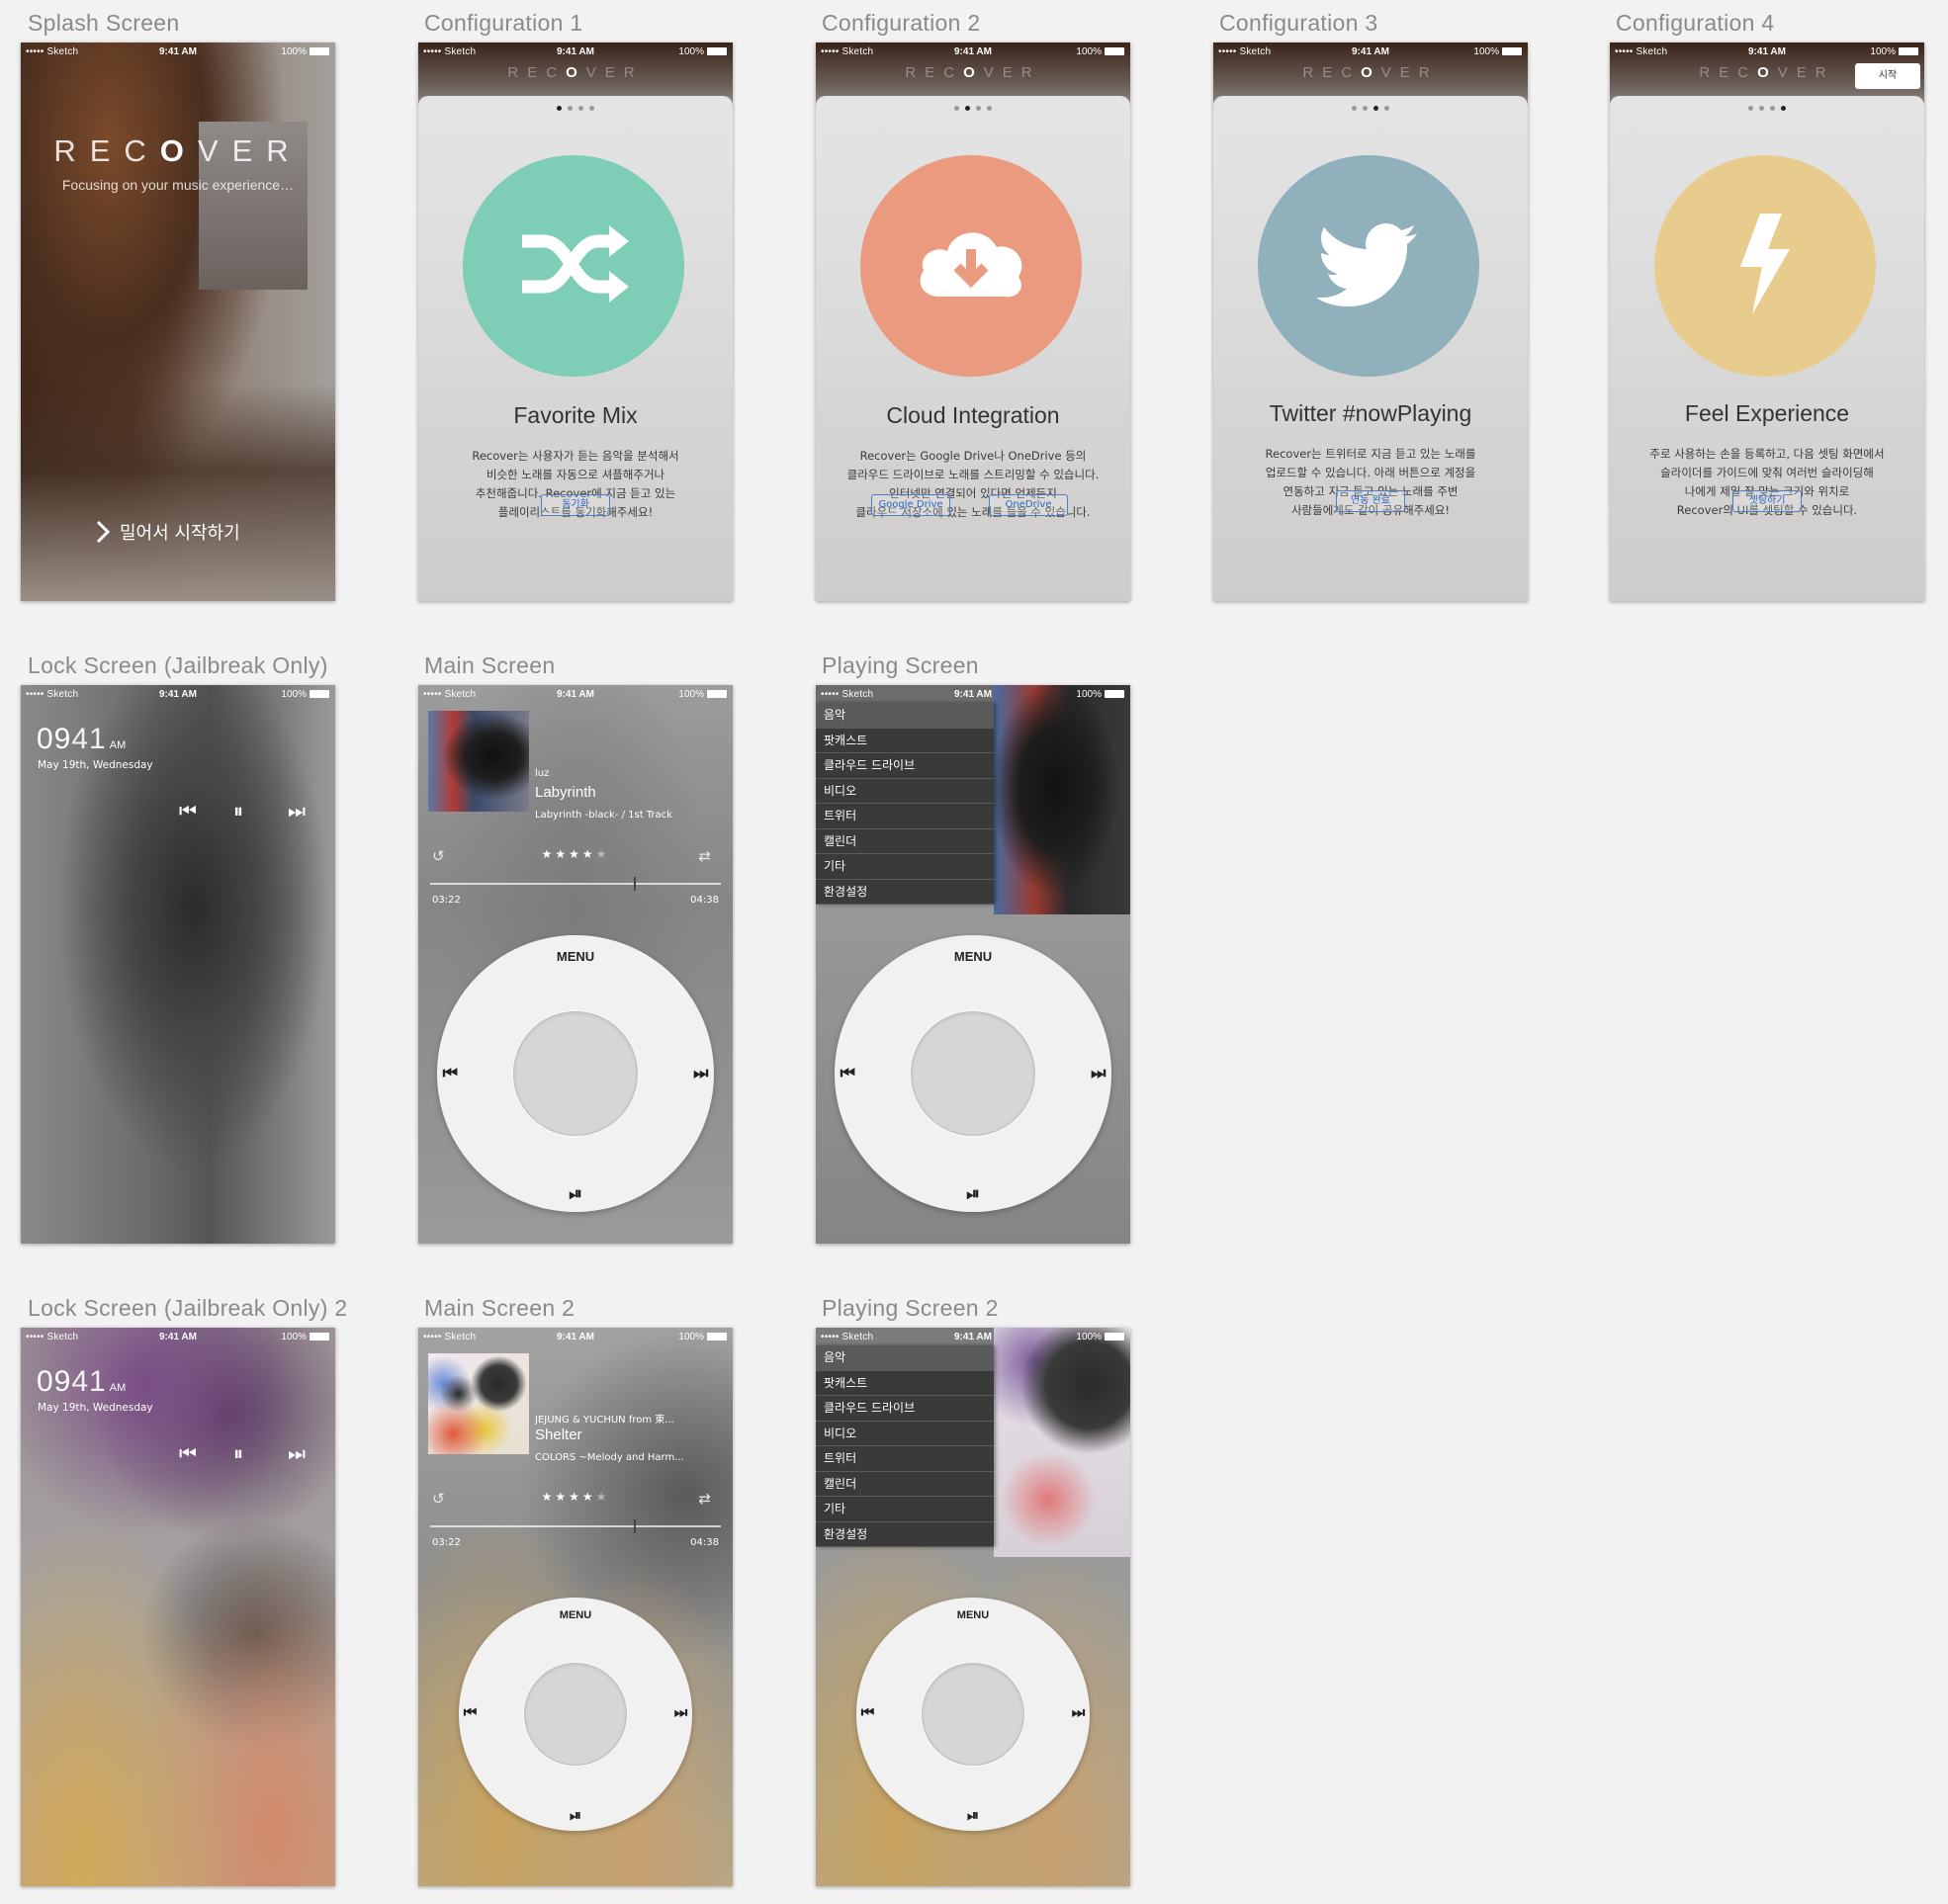  I want to click on start-button: 시작, so click(1887, 76).